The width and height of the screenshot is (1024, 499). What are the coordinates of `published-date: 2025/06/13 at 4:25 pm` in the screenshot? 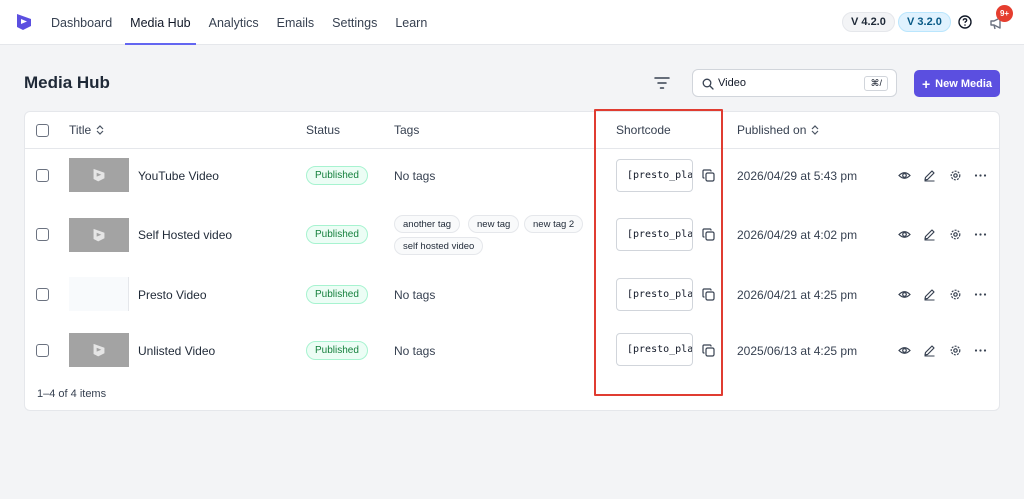 It's located at (797, 351).